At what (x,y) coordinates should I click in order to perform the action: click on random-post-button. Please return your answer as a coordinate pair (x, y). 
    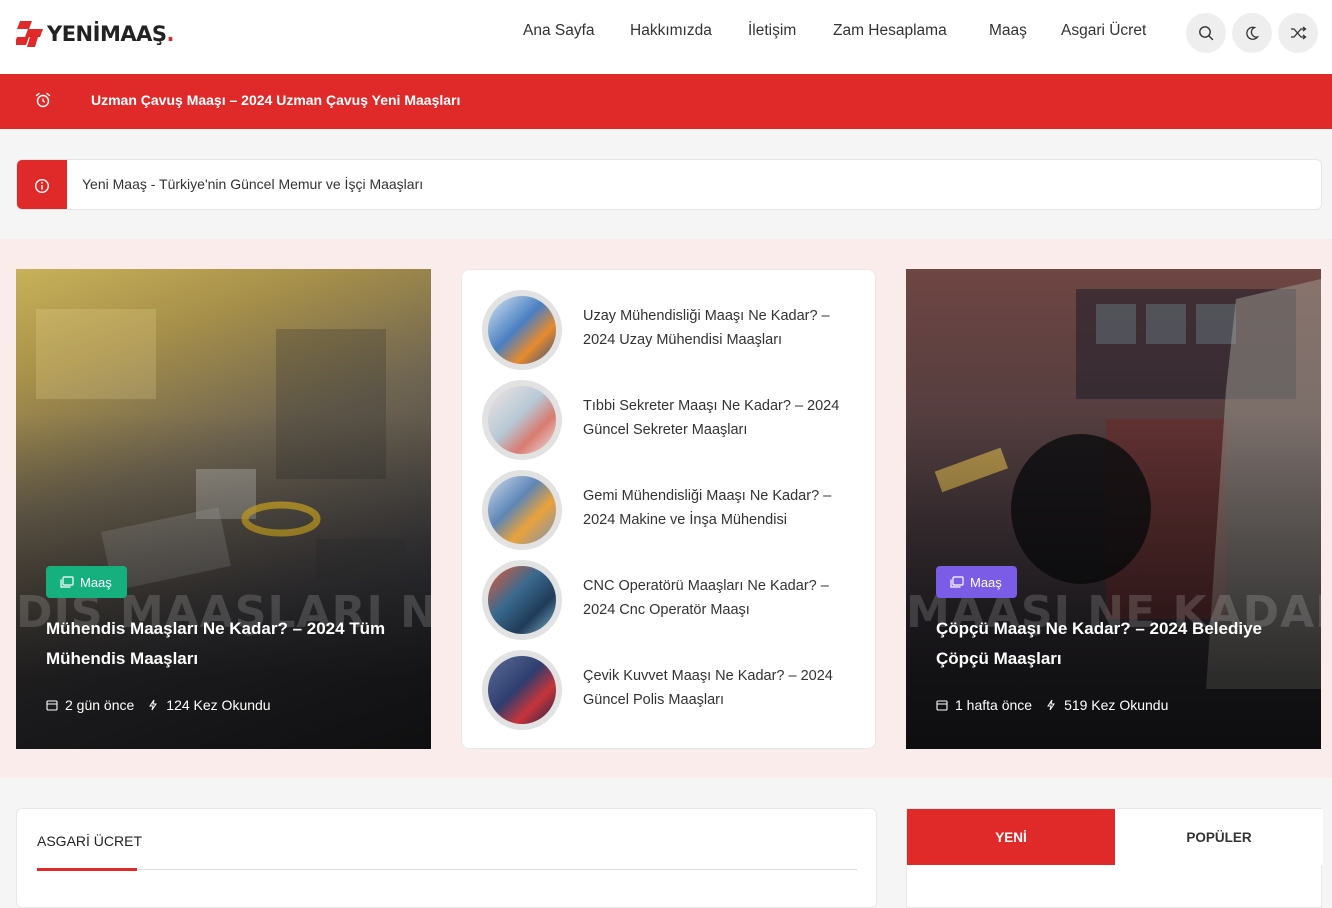
    Looking at the image, I should click on (1298, 33).